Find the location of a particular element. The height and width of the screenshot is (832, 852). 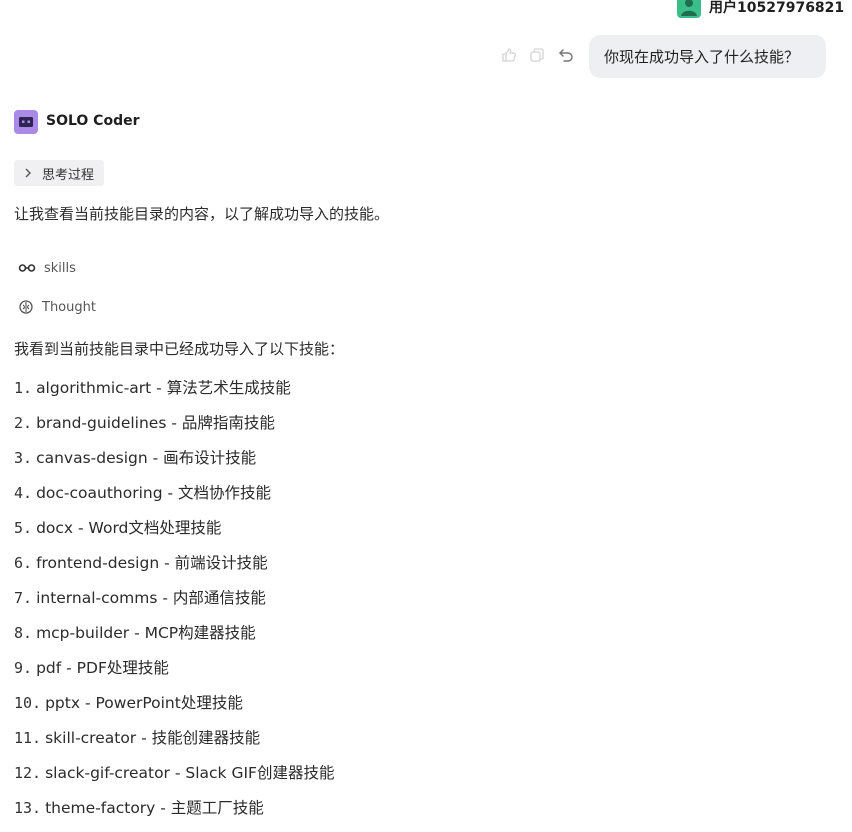

list-item: 3. canvas-design - 画布设计技能 is located at coordinates (135, 457).